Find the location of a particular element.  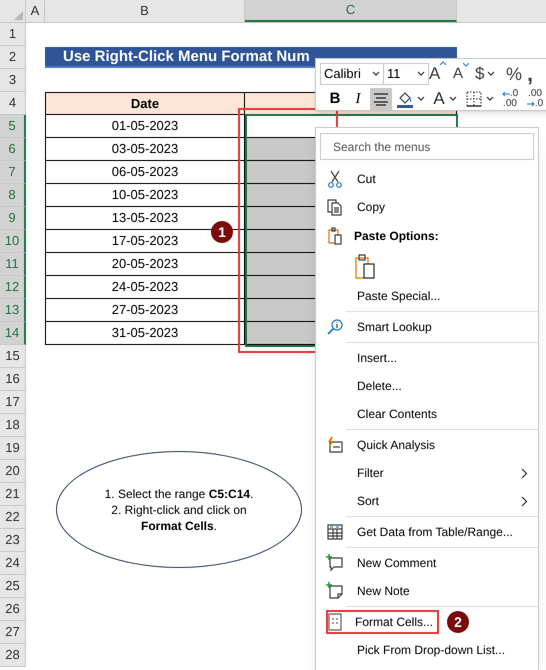

row-header: 13 is located at coordinates (13, 310).